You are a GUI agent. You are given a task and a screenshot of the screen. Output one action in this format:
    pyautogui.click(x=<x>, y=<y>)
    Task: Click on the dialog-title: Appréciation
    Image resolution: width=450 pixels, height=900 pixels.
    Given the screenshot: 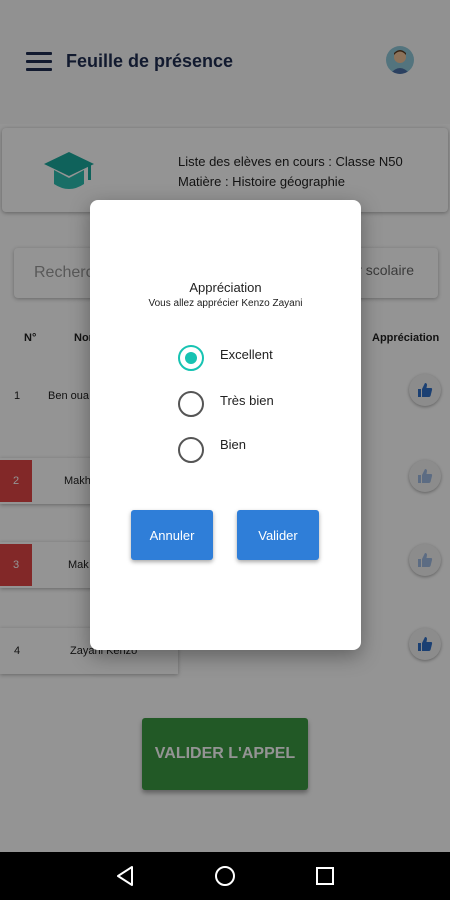 What is the action you would take?
    pyautogui.click(x=225, y=287)
    